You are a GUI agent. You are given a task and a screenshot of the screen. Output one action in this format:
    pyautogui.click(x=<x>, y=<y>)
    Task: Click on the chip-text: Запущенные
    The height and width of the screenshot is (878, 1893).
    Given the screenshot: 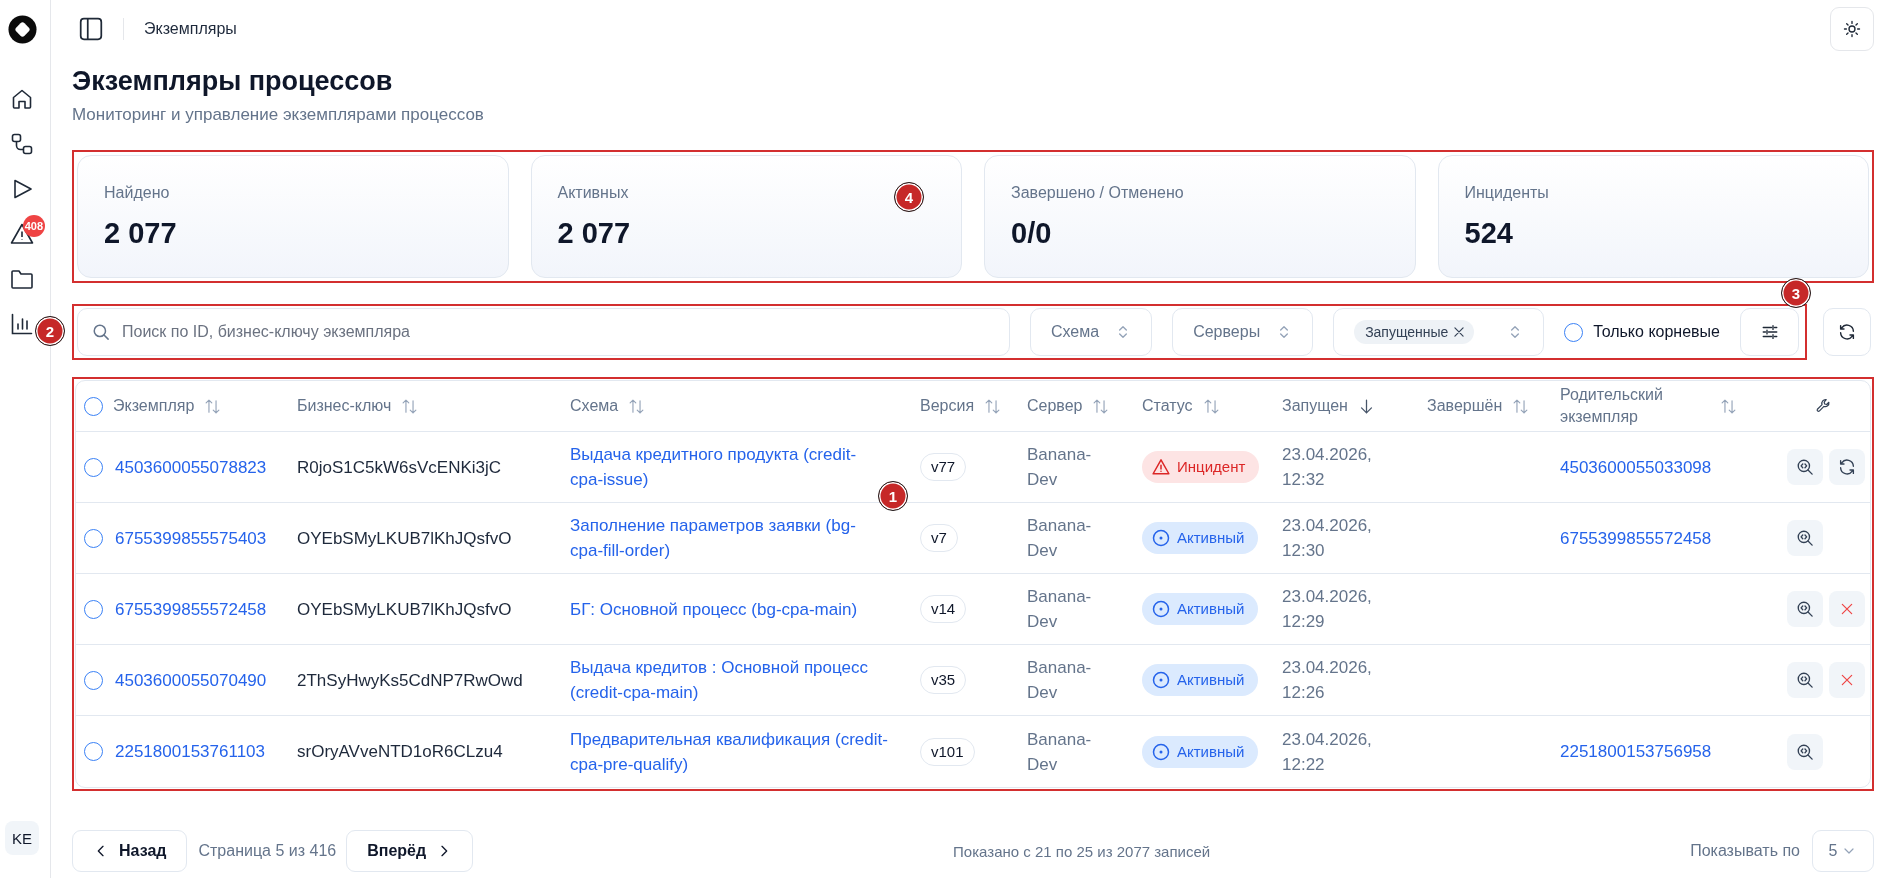 What is the action you would take?
    pyautogui.click(x=1407, y=332)
    